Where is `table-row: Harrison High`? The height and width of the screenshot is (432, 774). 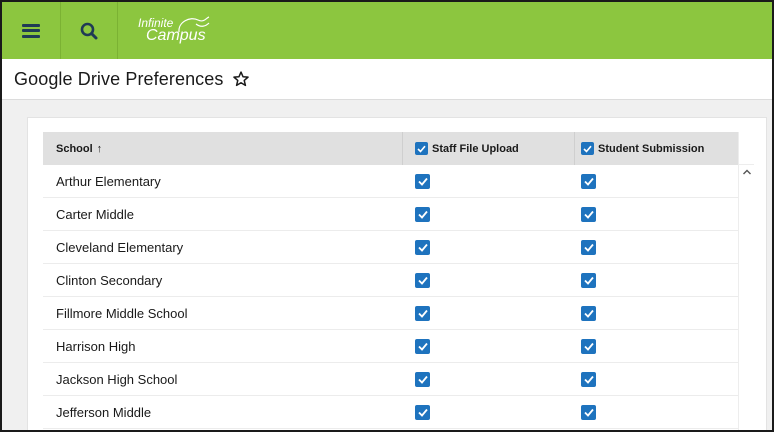 table-row: Harrison High is located at coordinates (390, 346).